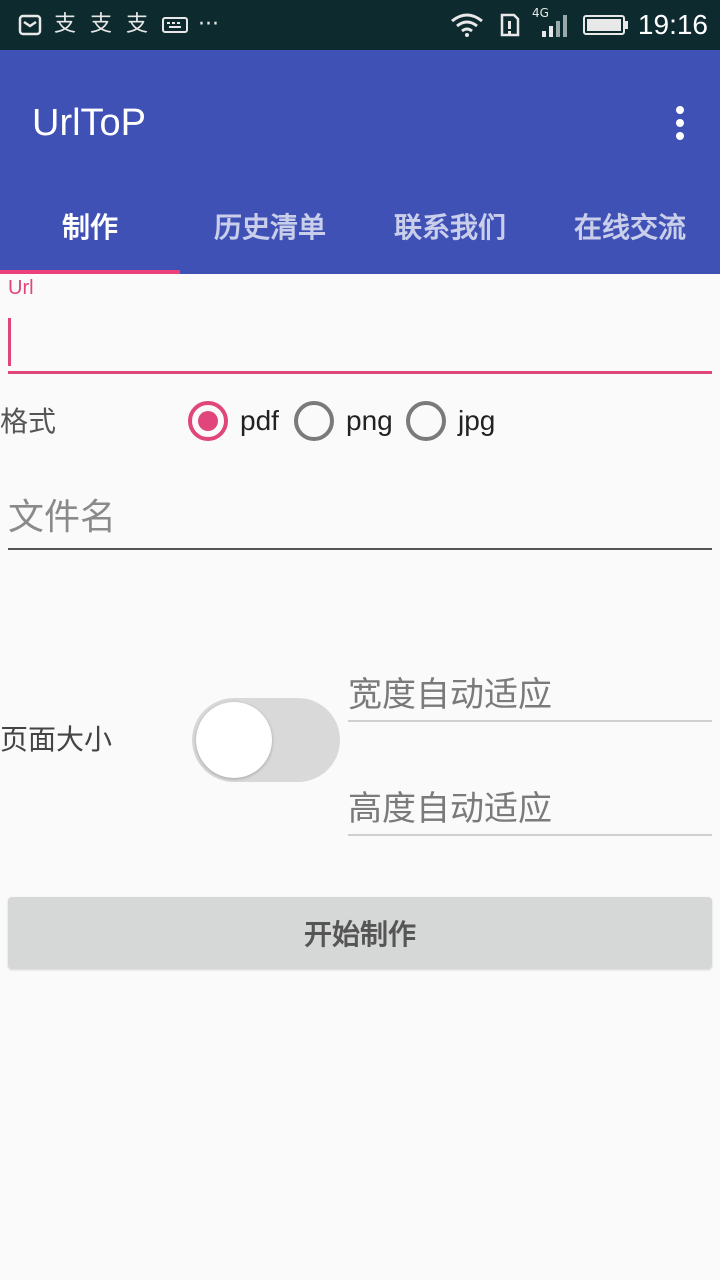 The height and width of the screenshot is (1280, 720). What do you see at coordinates (450, 809) in the screenshot?
I see `height-placeholder: 高度自动适应` at bounding box center [450, 809].